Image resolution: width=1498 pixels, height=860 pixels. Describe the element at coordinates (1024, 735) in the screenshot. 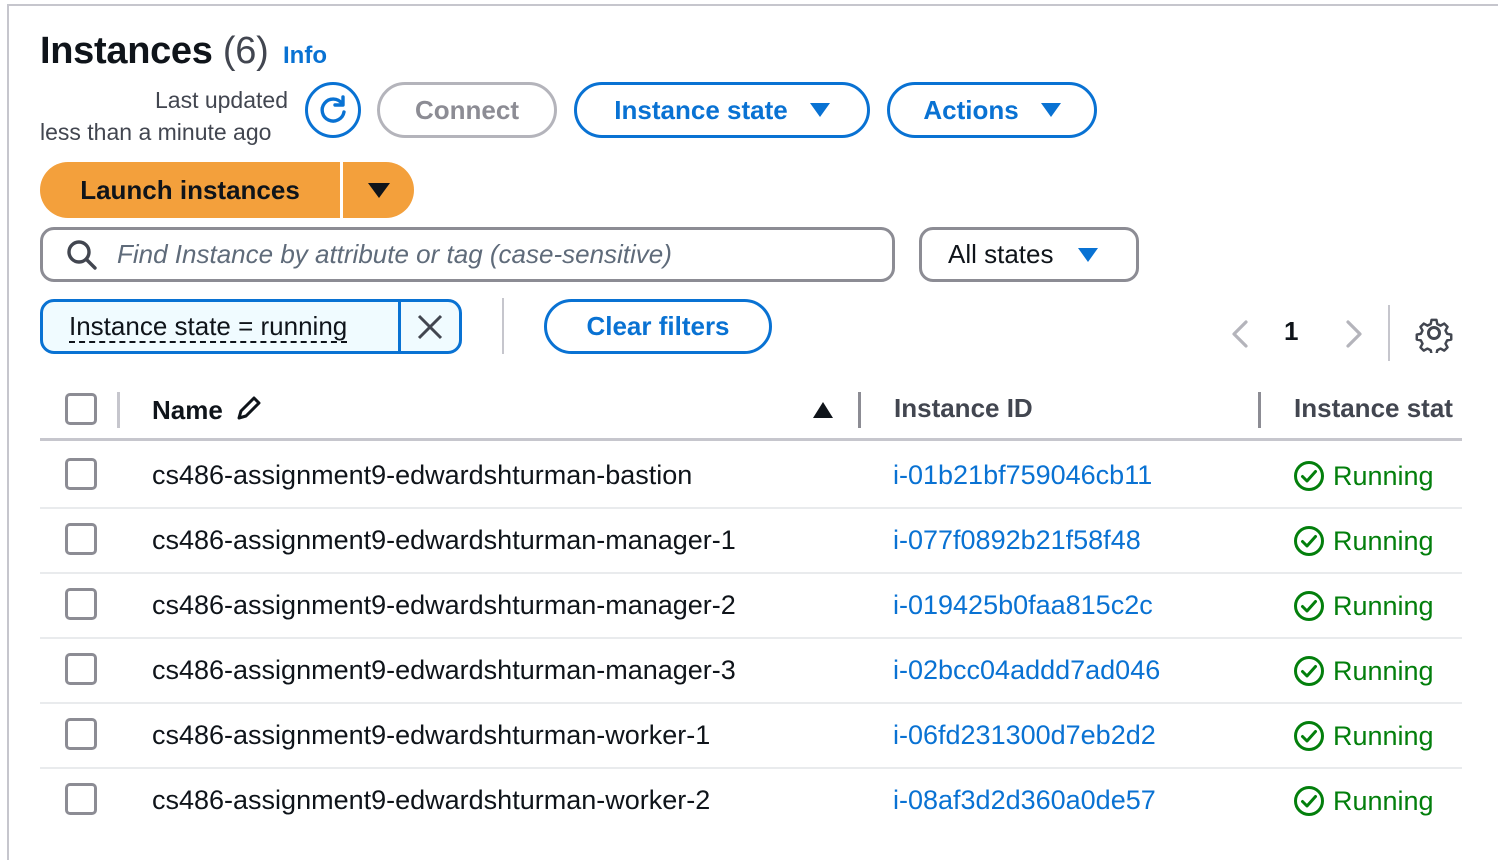

I see `instance-id-link: i-06fd231300d7eb2d2` at that location.